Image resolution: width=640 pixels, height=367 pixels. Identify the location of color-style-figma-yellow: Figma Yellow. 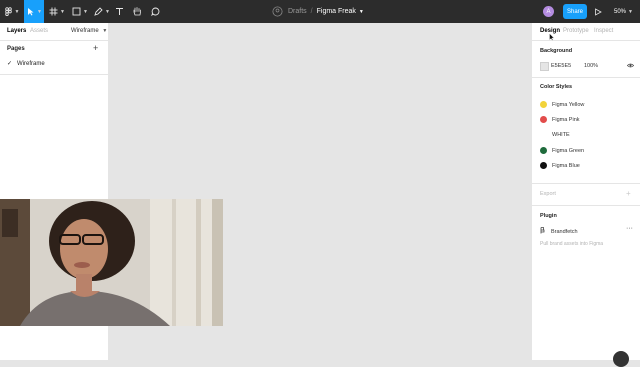
(562, 104).